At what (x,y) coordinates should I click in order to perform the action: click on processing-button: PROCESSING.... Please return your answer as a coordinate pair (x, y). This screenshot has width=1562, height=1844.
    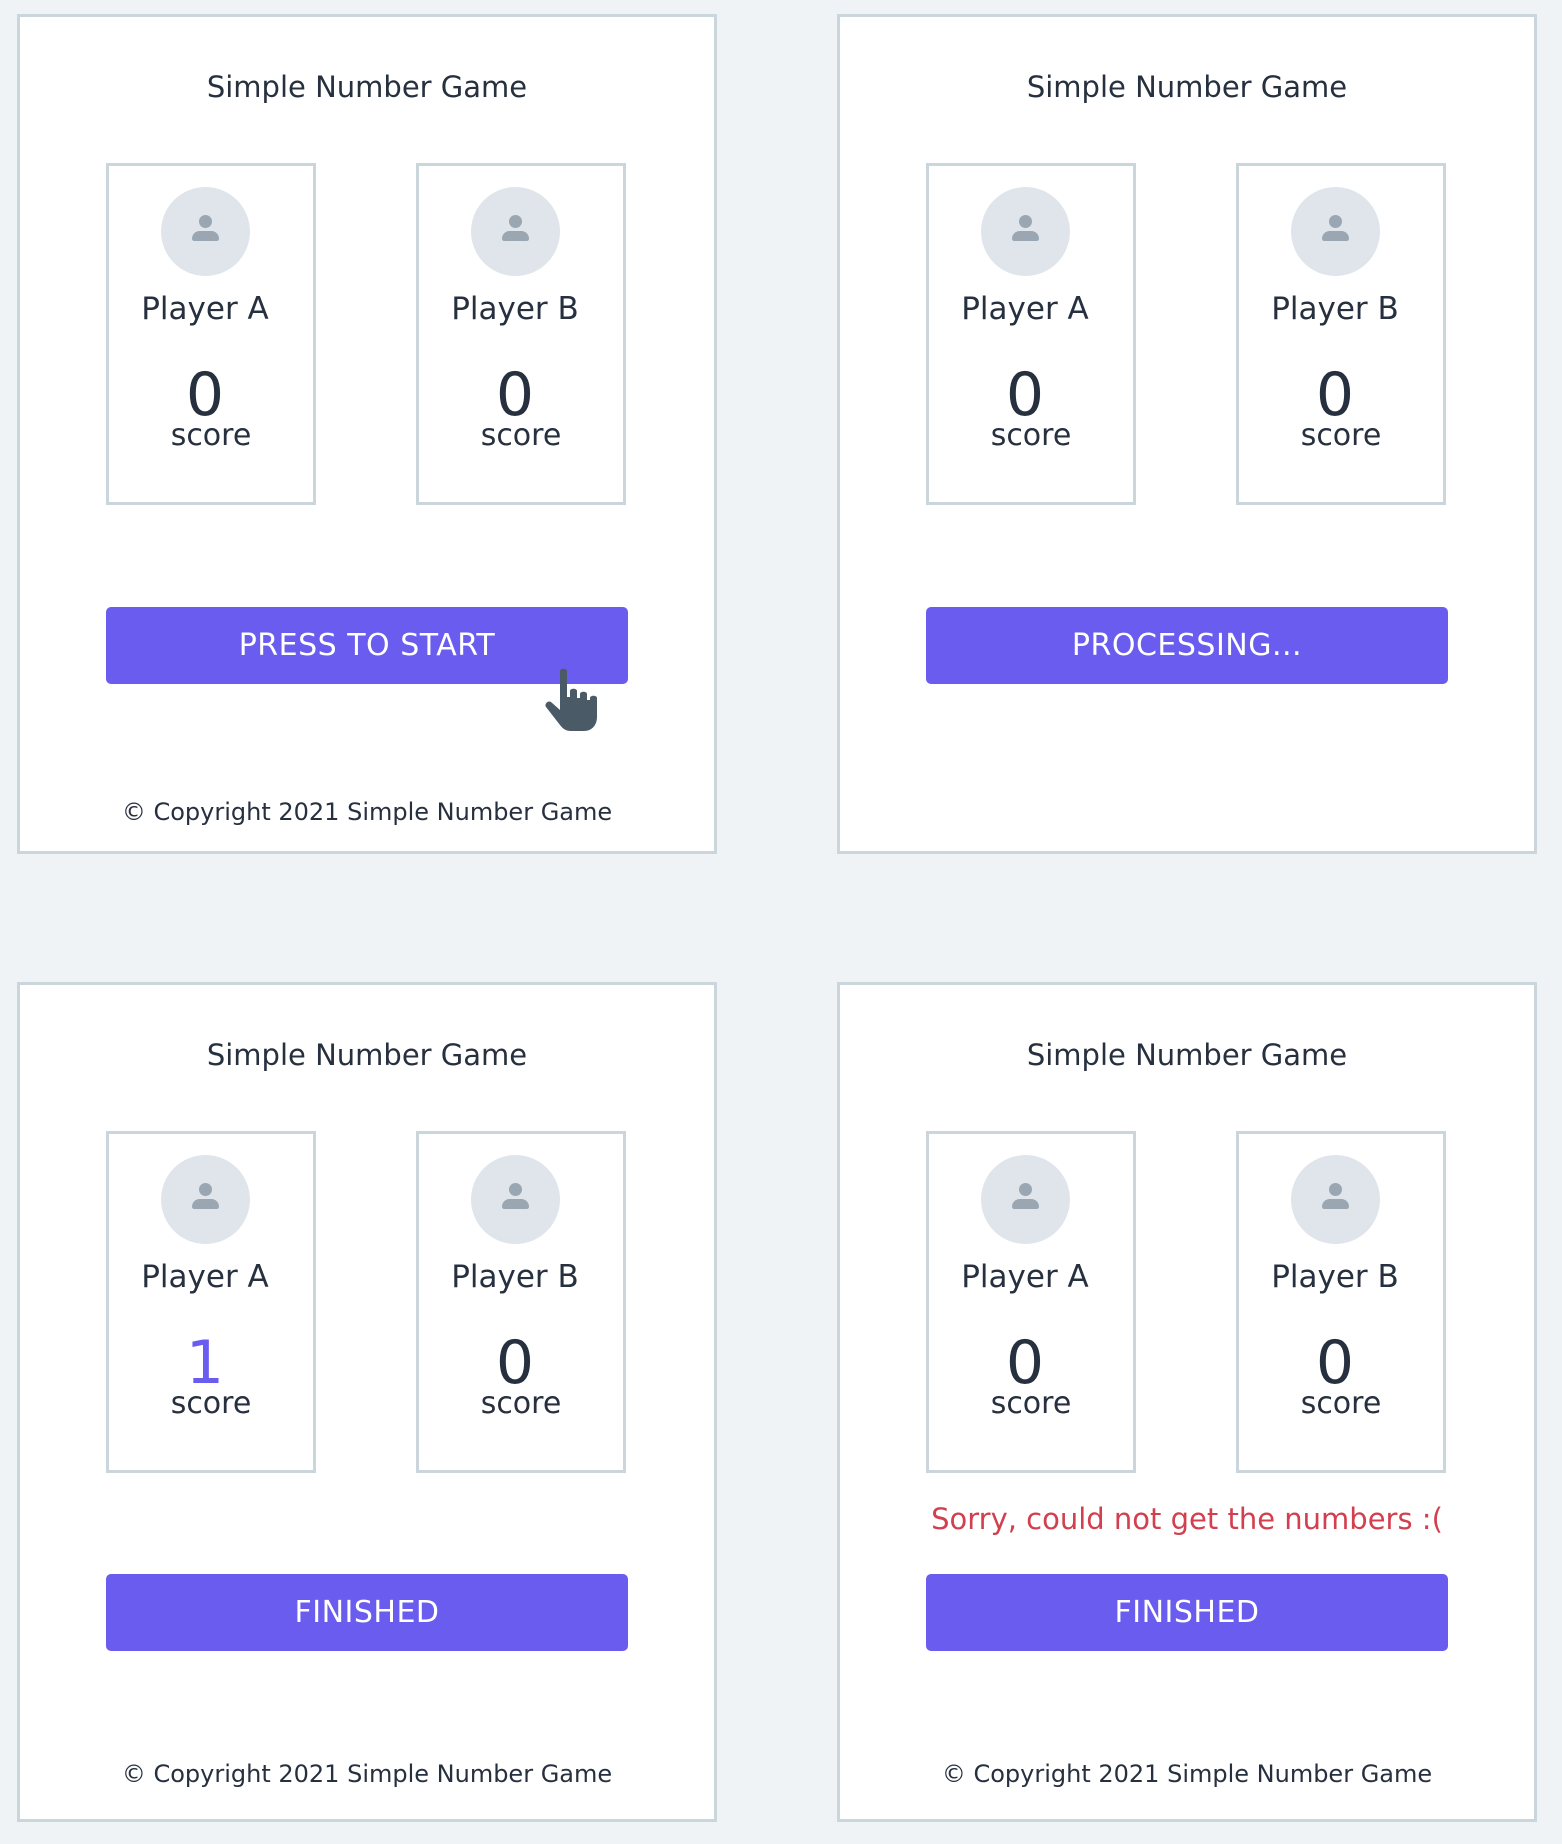
    Looking at the image, I should click on (1187, 645).